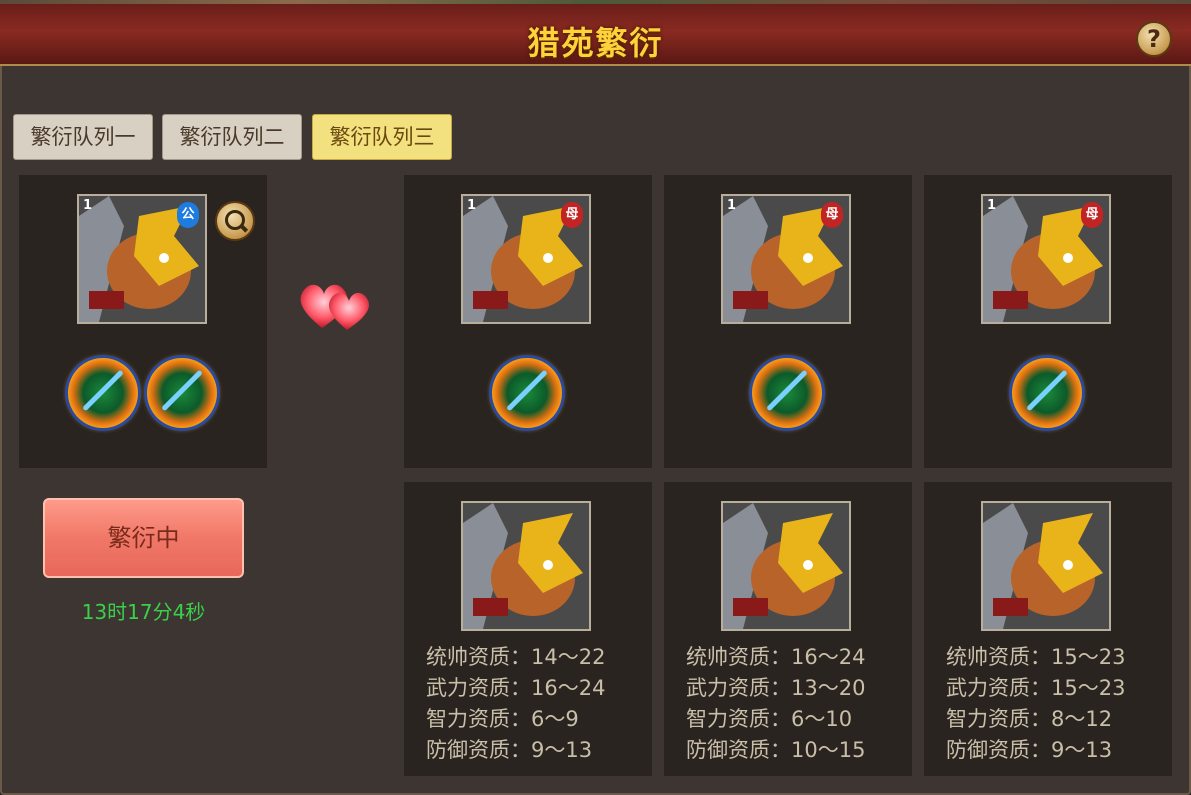  I want to click on stat-force: 武力资质：13～20, so click(776, 688).